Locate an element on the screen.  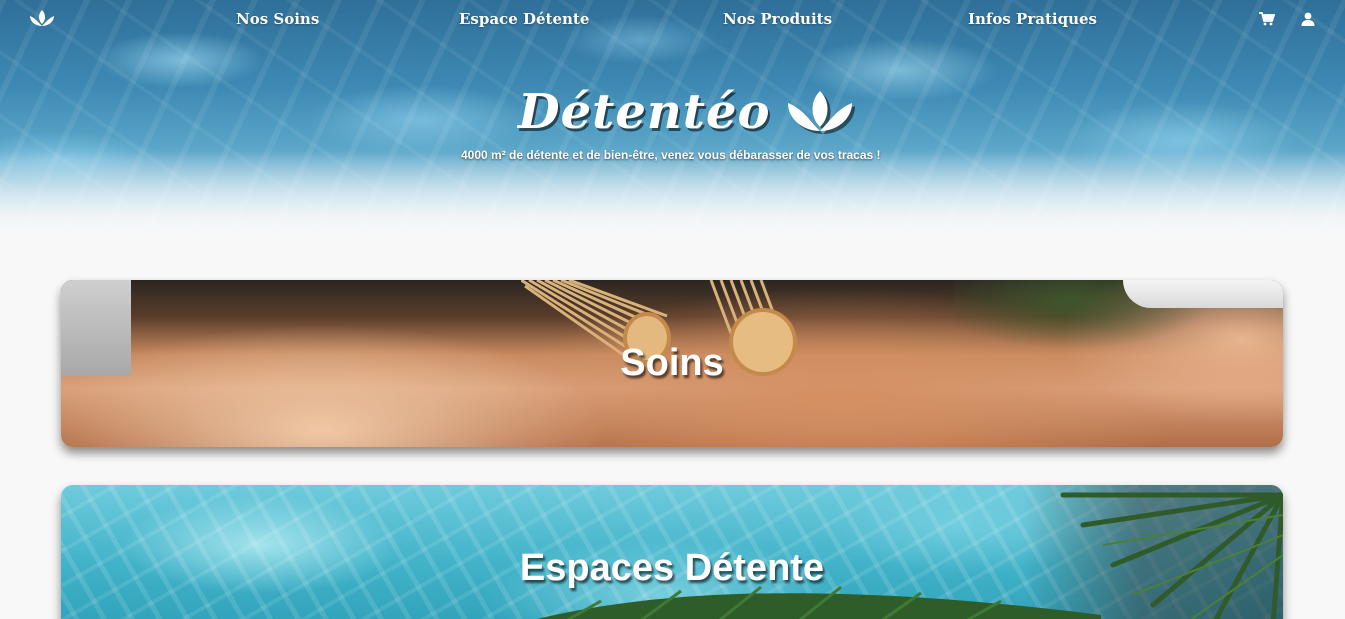
card-title-espaces-detente: Espaces Détente is located at coordinates (672, 568).